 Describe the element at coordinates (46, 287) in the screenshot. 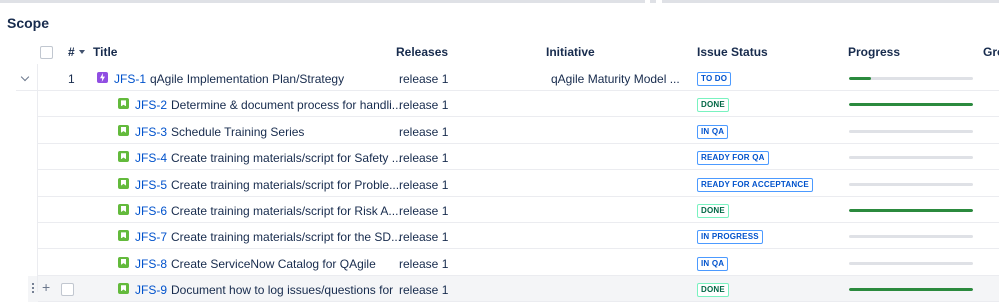

I see `add-child-icon: +` at that location.